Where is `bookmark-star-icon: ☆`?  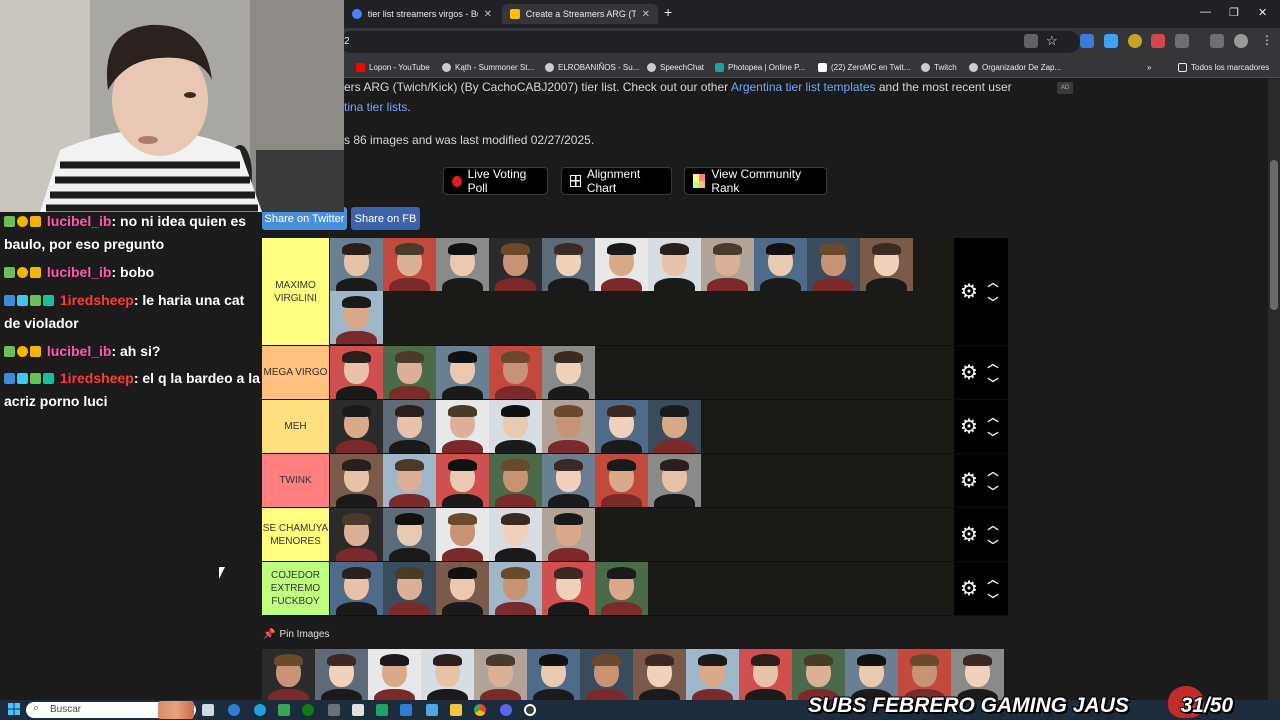 bookmark-star-icon: ☆ is located at coordinates (1052, 41).